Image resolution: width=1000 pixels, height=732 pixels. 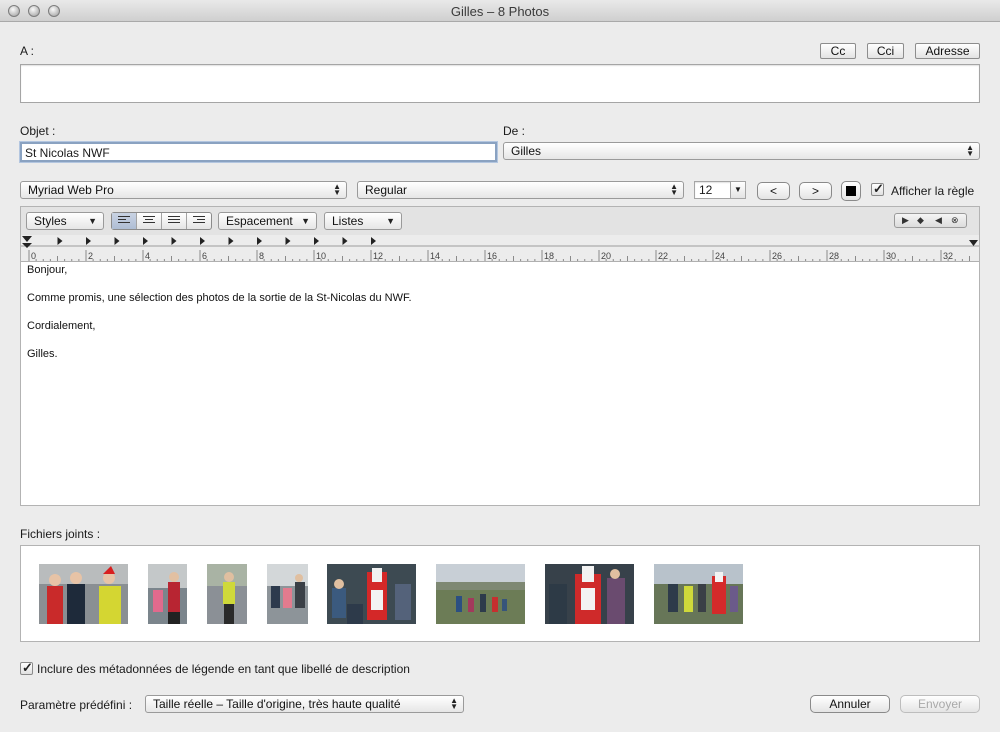 What do you see at coordinates (838, 51) in the screenshot?
I see `cc-button: Cc` at bounding box center [838, 51].